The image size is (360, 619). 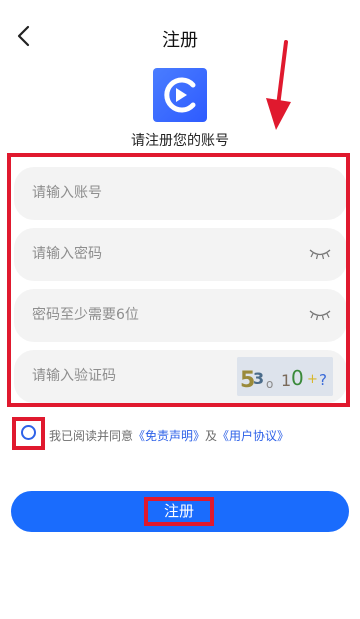 I want to click on agreement-text: 我已阅读并同意《免责声明》及《用户协议》, so click(x=169, y=435).